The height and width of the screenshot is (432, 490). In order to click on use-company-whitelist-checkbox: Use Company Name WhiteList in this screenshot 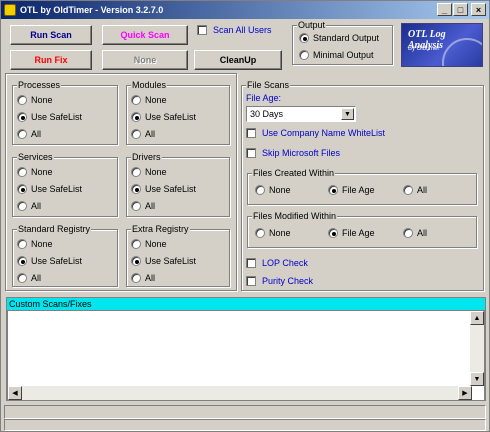, I will do `click(315, 133)`.